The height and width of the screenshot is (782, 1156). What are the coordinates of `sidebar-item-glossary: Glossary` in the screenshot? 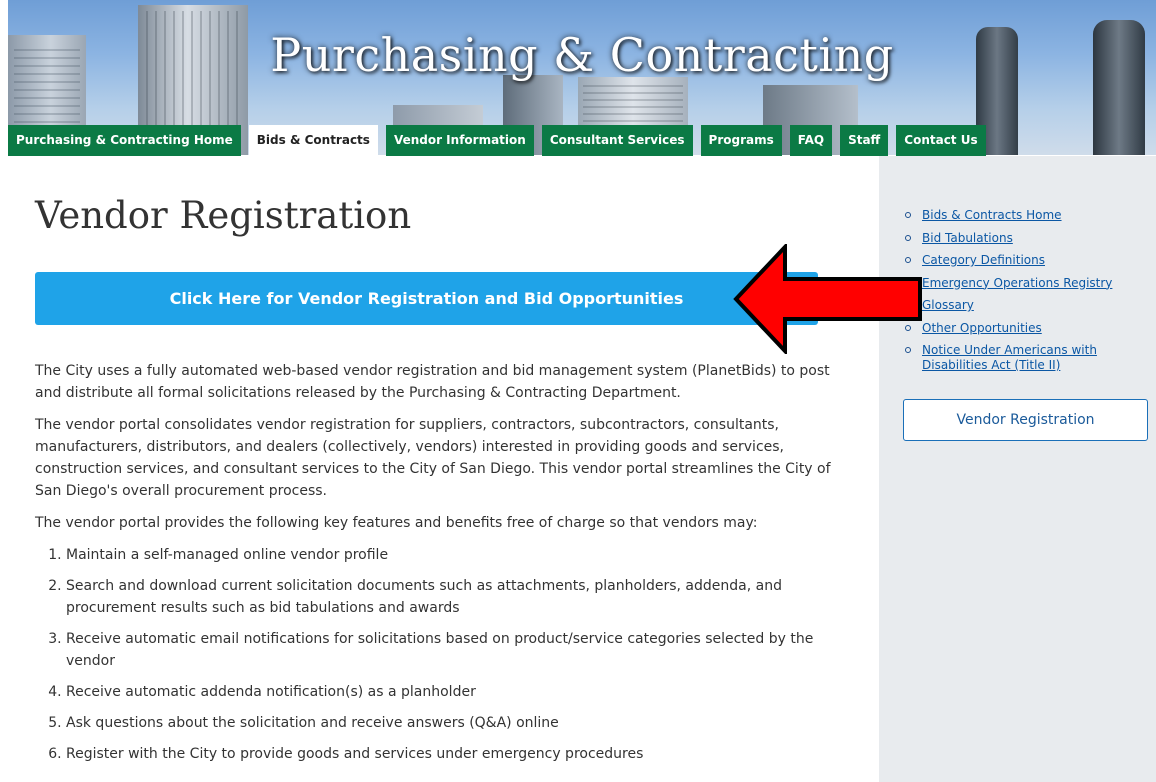 It's located at (1024, 305).